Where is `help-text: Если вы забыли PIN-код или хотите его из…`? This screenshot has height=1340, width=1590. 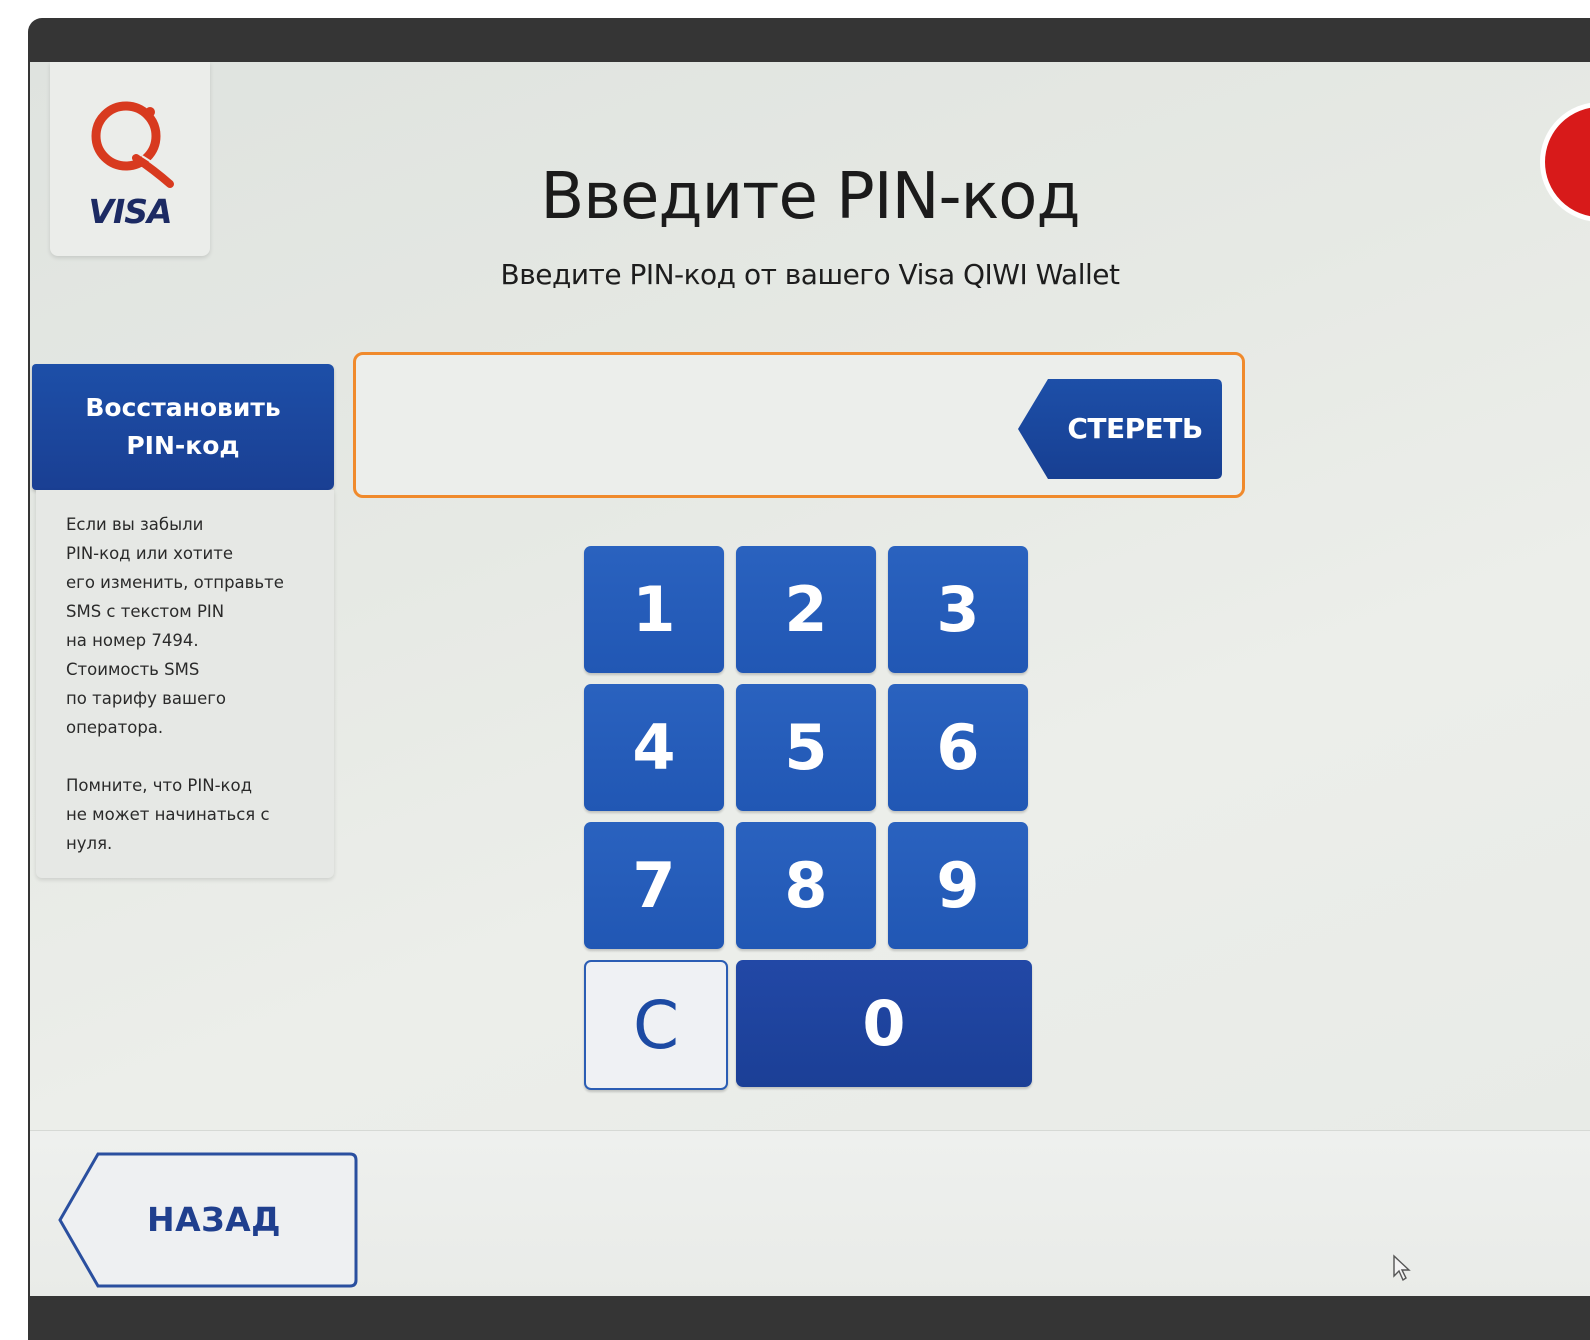
help-text: Если вы забыли PIN-код или хотите его из… is located at coordinates (175, 684).